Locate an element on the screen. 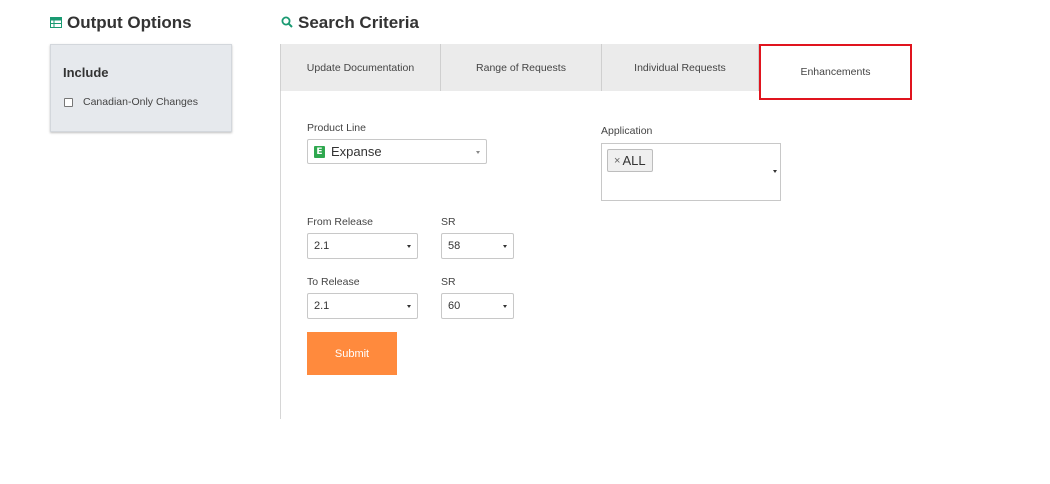 The height and width of the screenshot is (484, 1050). product-line-label: Product Line is located at coordinates (336, 128).